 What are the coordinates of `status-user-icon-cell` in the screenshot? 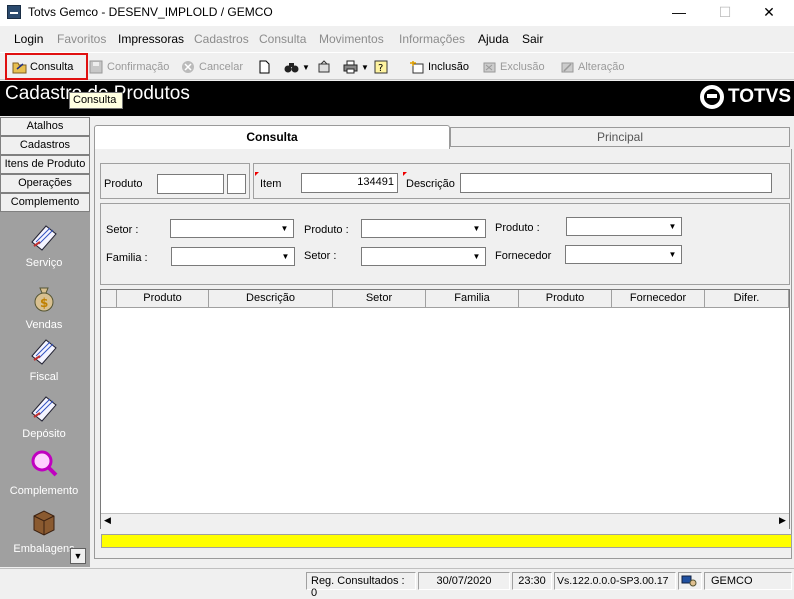 It's located at (690, 581).